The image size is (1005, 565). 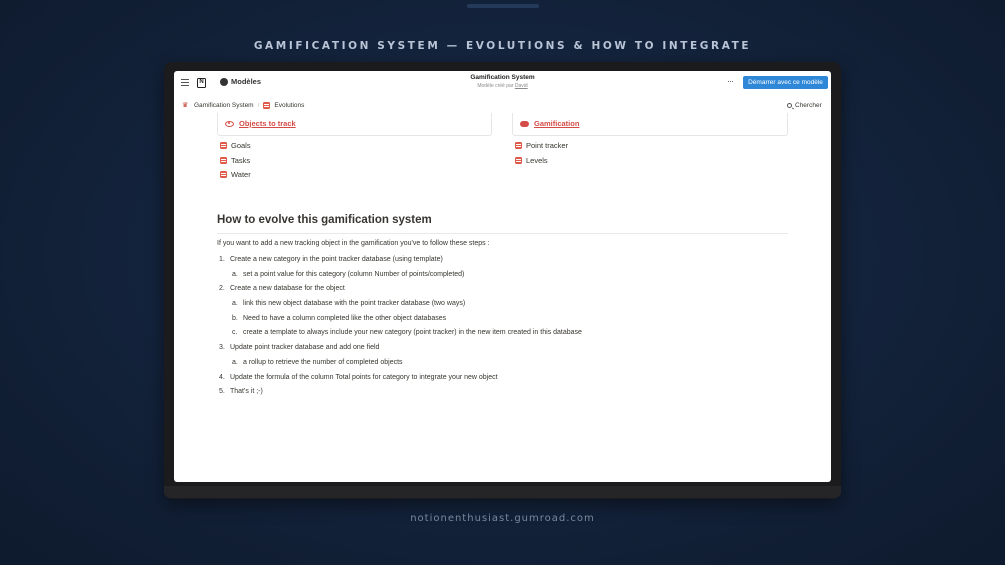 I want to click on more-options-icon: ···, so click(x=730, y=81).